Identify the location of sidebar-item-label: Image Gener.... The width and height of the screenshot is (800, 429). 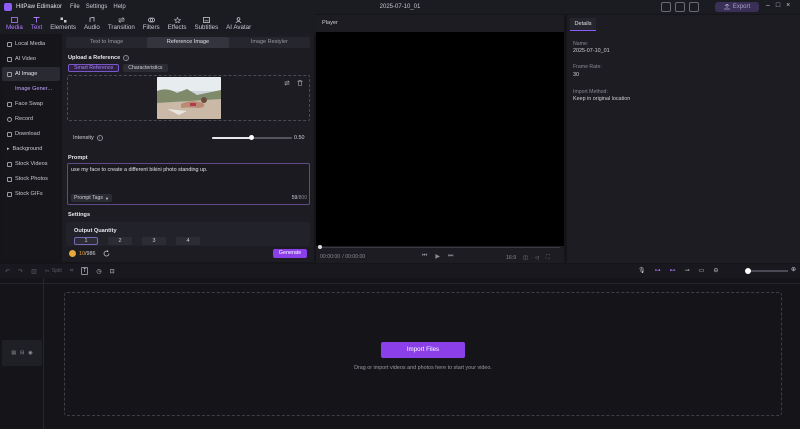
(34, 89).